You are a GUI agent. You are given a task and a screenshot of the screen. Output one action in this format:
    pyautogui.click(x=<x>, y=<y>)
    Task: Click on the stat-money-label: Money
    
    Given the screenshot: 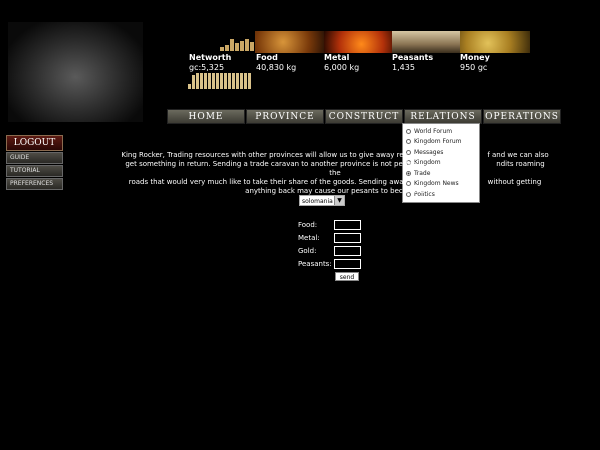 What is the action you would take?
    pyautogui.click(x=475, y=57)
    